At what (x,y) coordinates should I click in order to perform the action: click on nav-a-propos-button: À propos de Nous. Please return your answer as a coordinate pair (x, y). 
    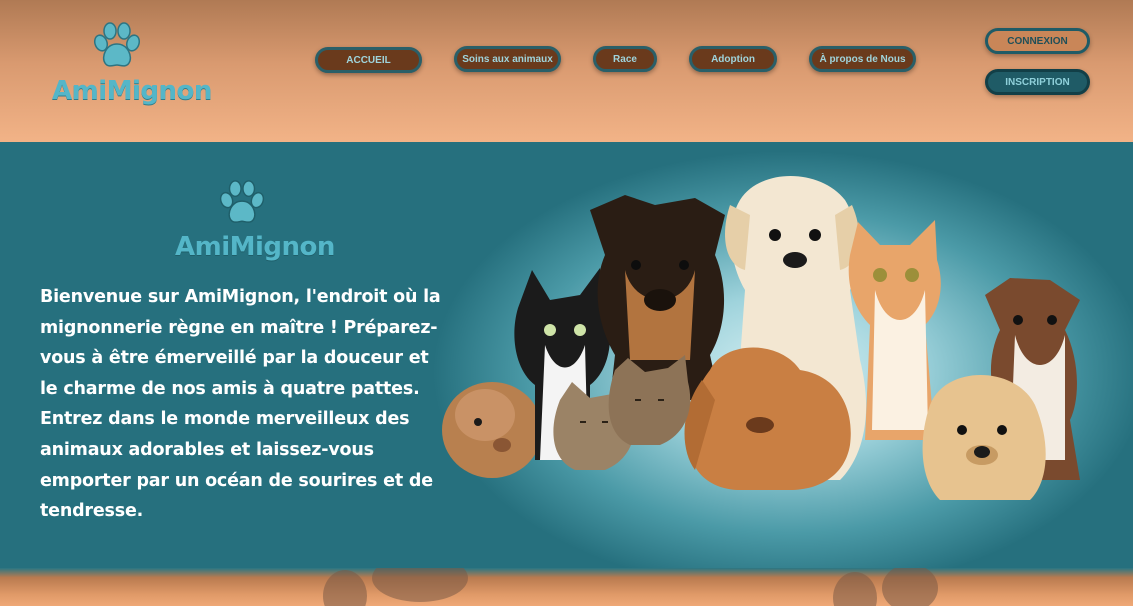
    Looking at the image, I should click on (862, 59).